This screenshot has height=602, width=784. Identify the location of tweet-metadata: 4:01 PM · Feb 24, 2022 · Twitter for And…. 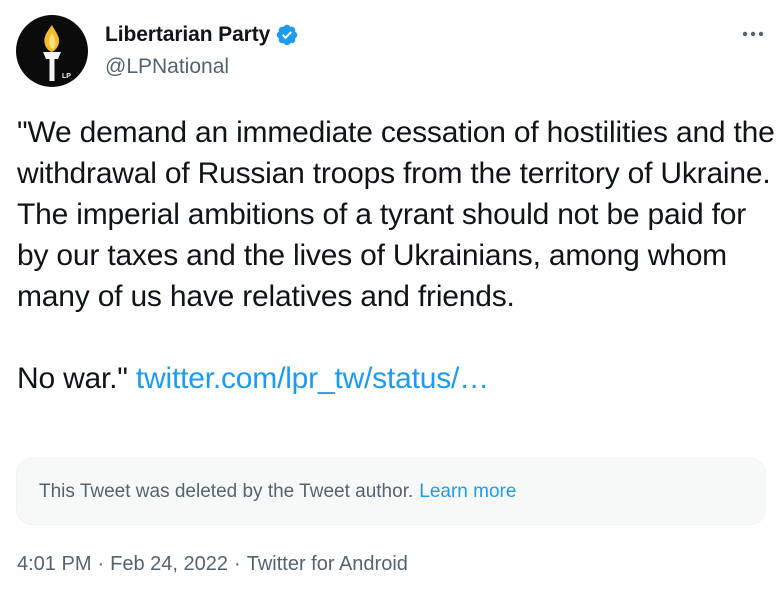
(212, 564).